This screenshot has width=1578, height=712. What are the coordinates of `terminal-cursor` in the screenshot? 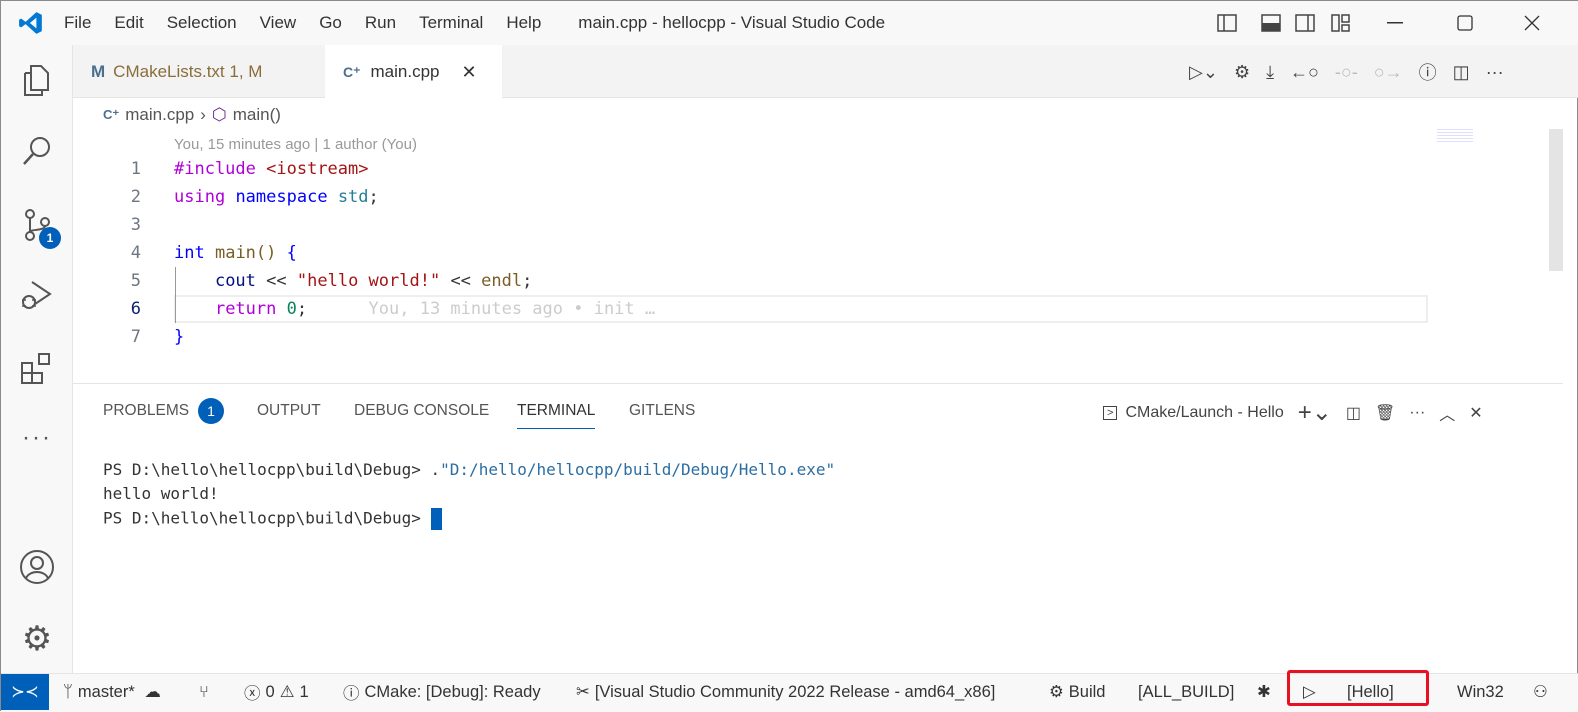 It's located at (436, 519).